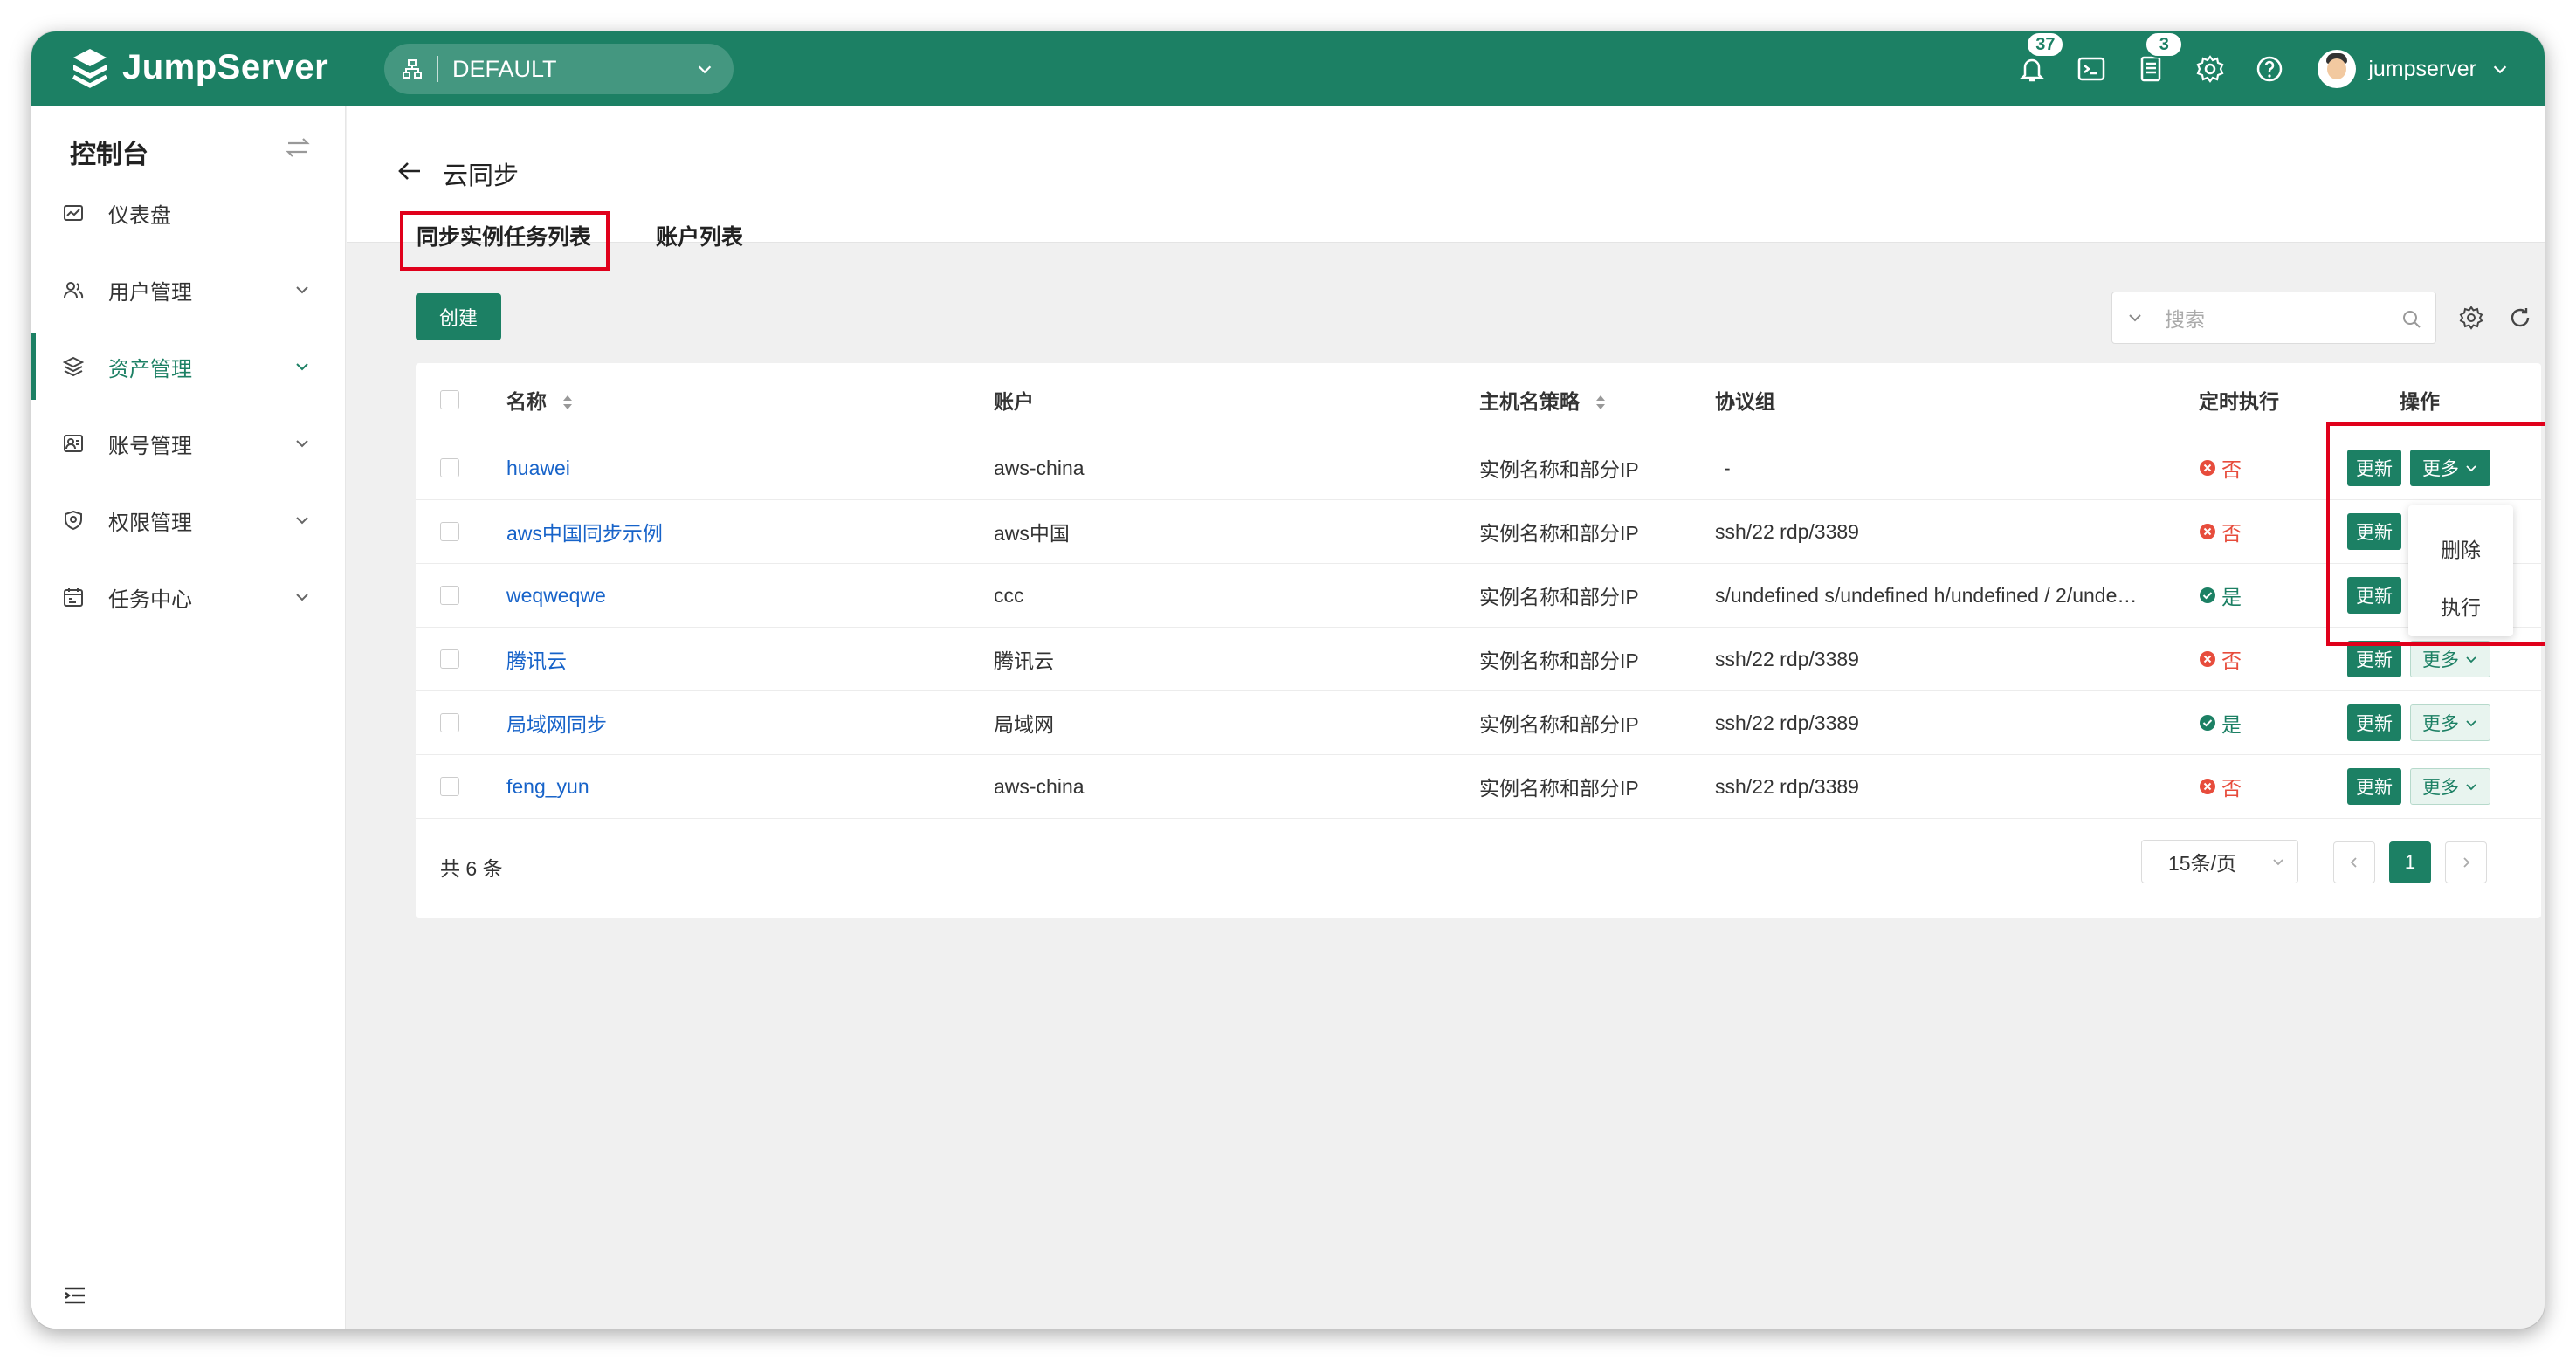 The width and height of the screenshot is (2576, 1360). Describe the element at coordinates (1024, 724) in the screenshot. I see `account-cell: 局域网` at that location.